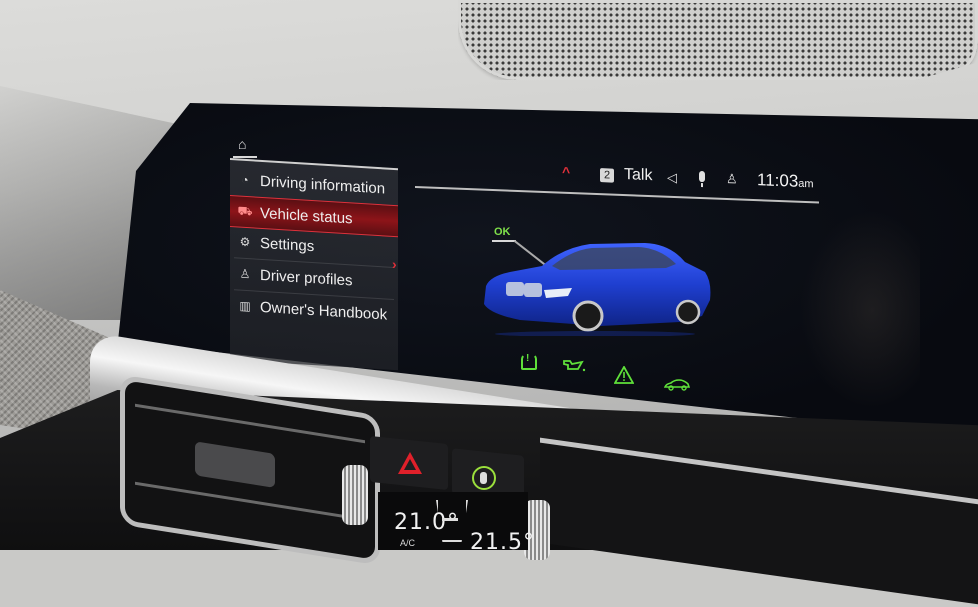  I want to click on home-icon: ⌂, so click(242, 144).